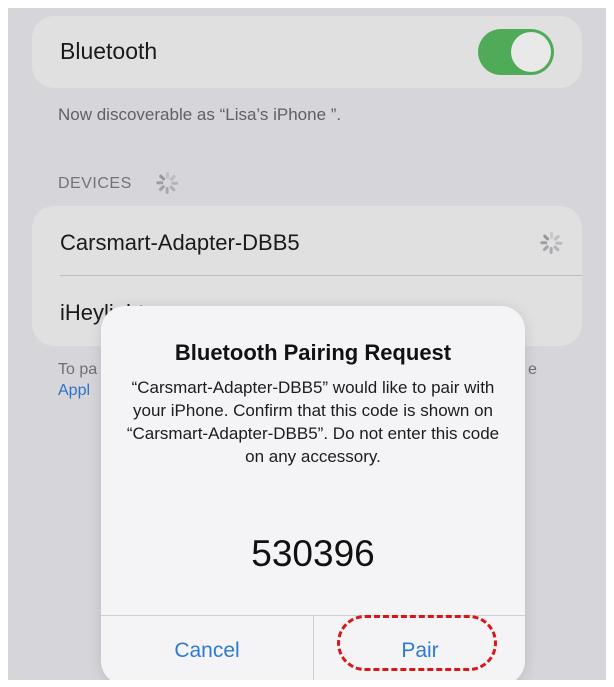 The width and height of the screenshot is (614, 687). I want to click on cancel-button: Cancel, so click(207, 648).